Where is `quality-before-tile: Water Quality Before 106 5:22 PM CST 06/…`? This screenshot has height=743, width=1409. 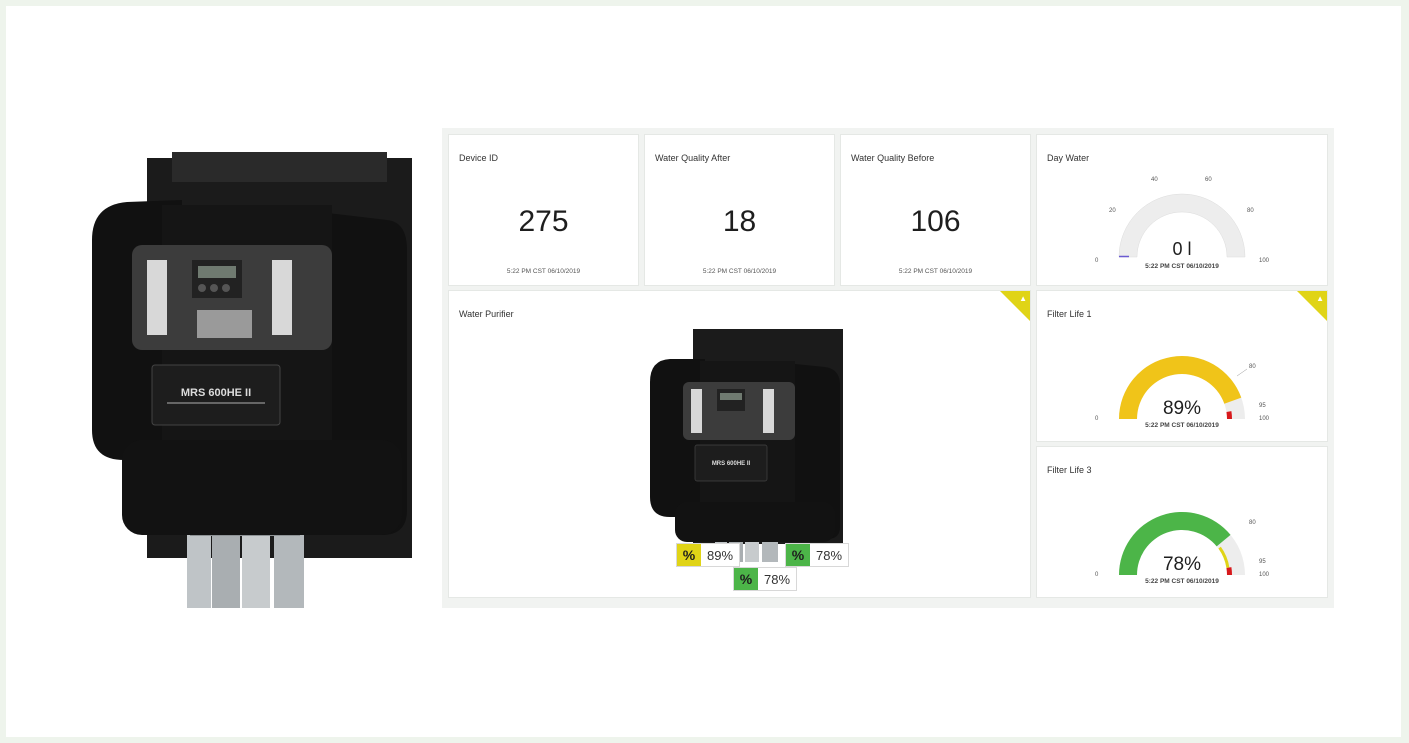 quality-before-tile: Water Quality Before 106 5:22 PM CST 06/… is located at coordinates (935, 210).